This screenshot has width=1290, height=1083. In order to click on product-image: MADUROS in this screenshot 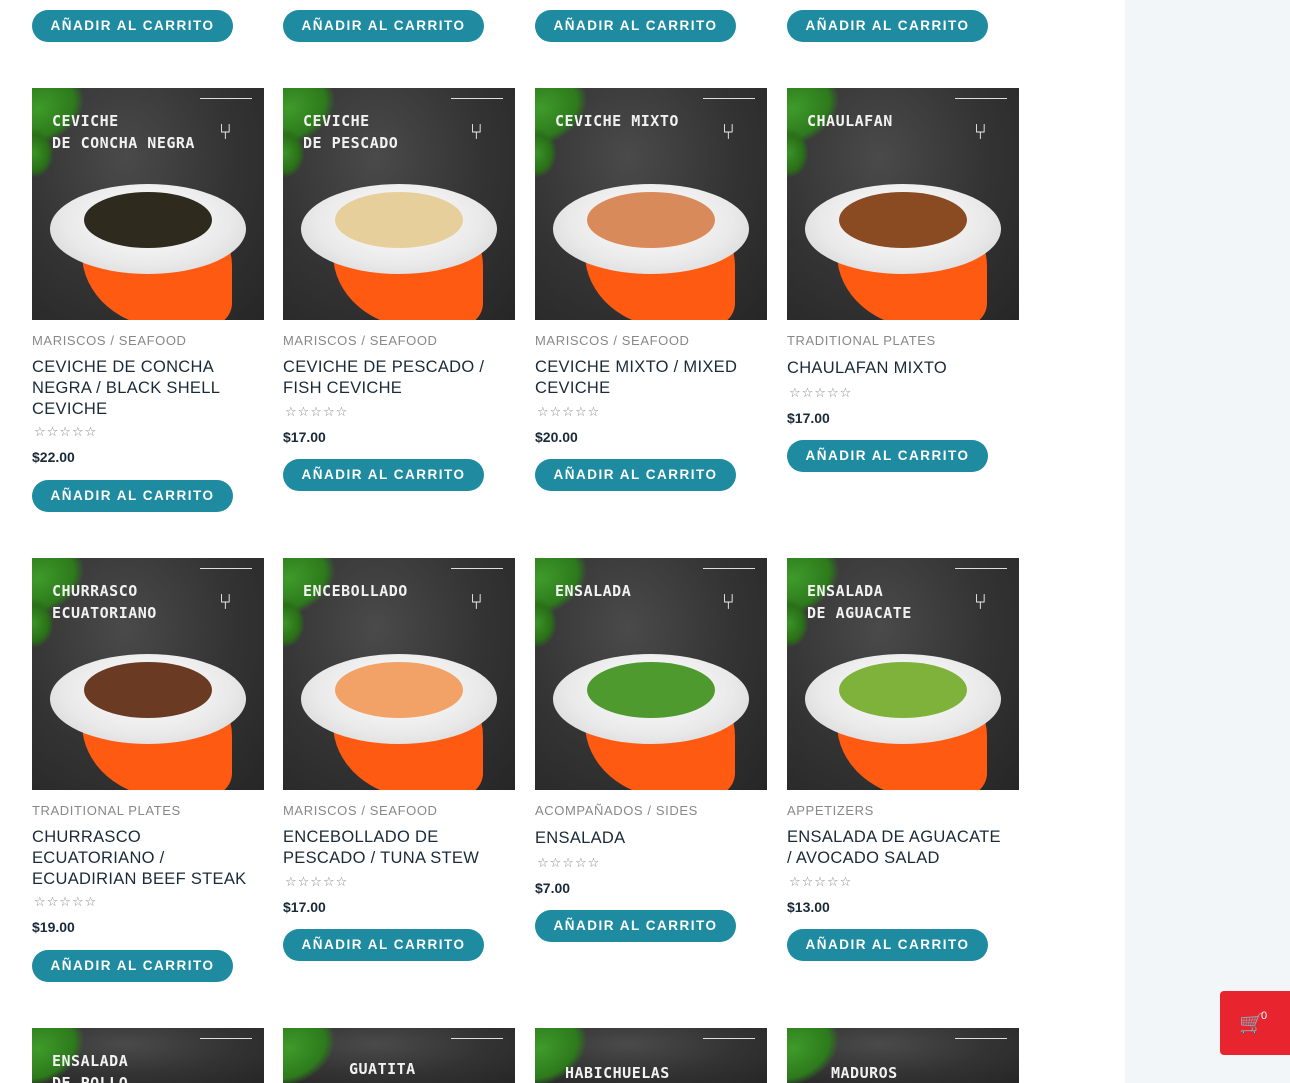, I will do `click(903, 1055)`.